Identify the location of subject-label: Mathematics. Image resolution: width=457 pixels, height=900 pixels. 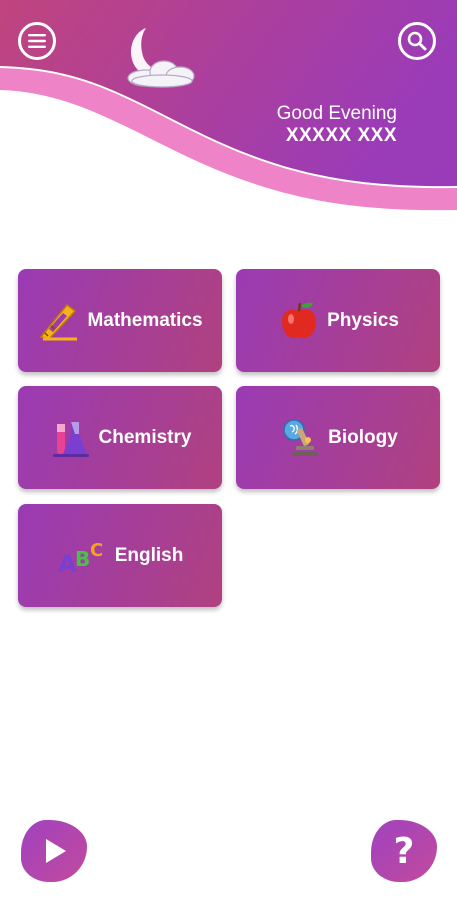
(145, 320).